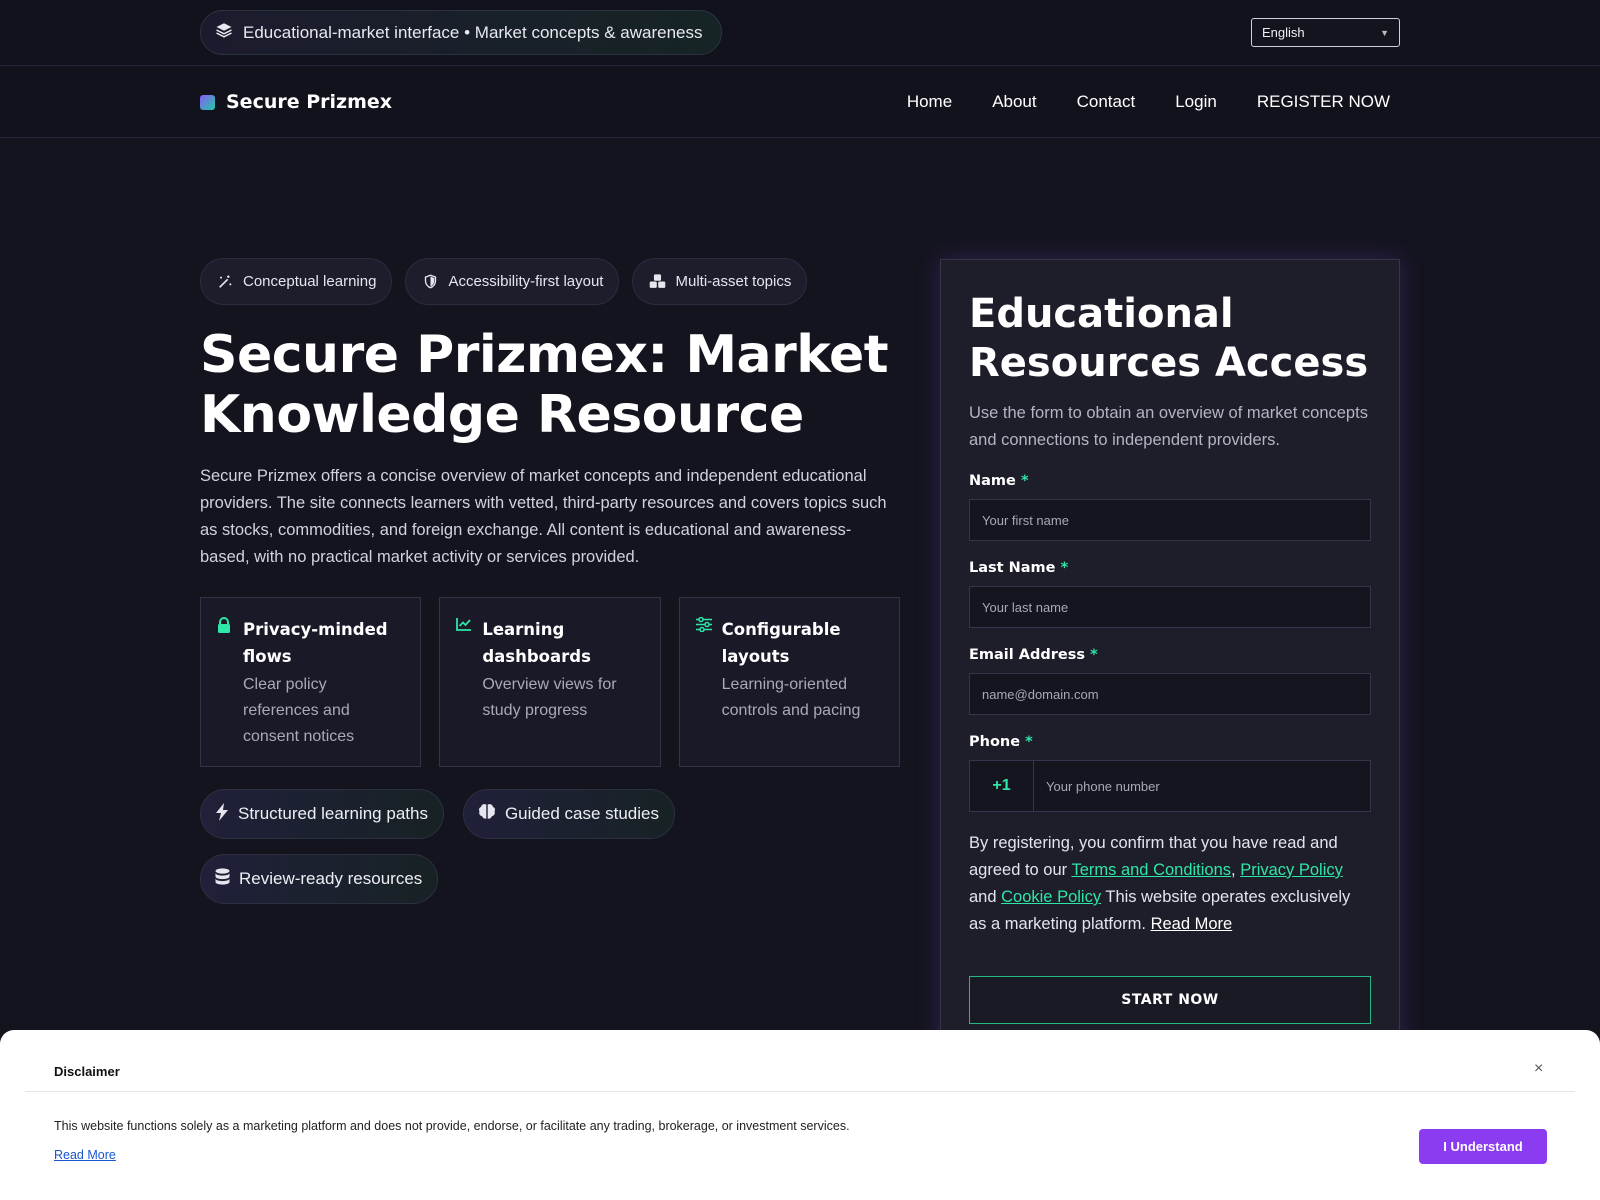 The image size is (1600, 1200). Describe the element at coordinates (1325, 32) in the screenshot. I see `language-select: English ▼` at that location.